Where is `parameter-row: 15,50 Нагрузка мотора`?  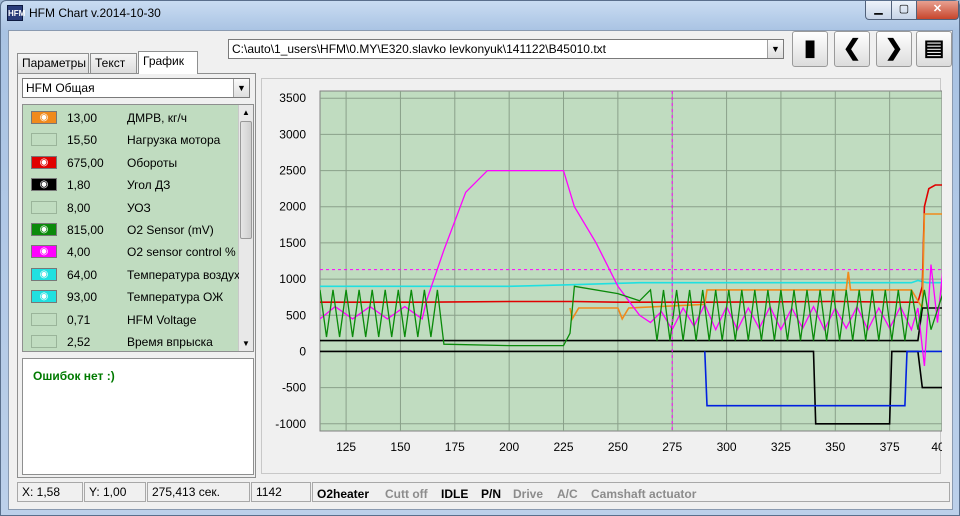 parameter-row: 15,50 Нагрузка мотора is located at coordinates (131, 140).